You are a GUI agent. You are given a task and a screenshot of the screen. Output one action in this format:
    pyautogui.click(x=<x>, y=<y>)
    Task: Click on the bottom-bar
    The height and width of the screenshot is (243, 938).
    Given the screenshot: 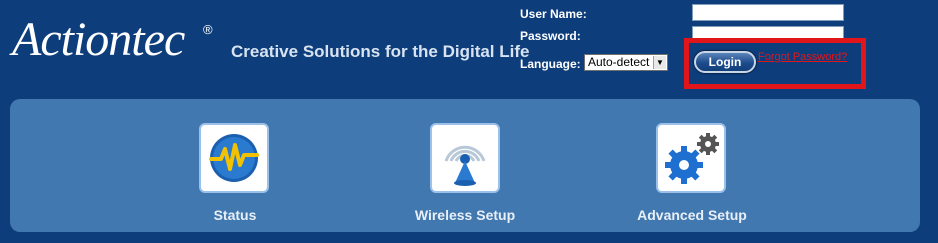 What is the action you would take?
    pyautogui.click(x=469, y=239)
    